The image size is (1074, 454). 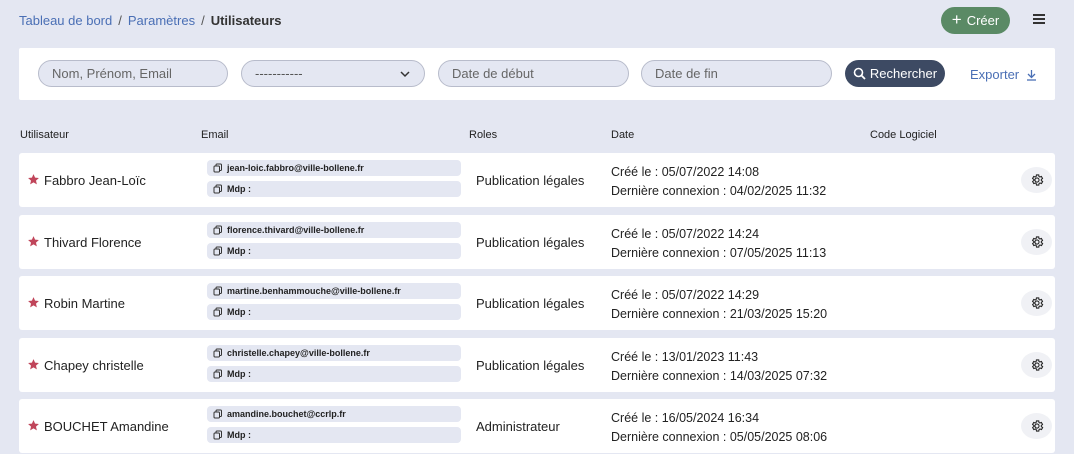 What do you see at coordinates (719, 376) in the screenshot?
I see `last-login-date: Dernière connexion : 14/03/2025 07:32` at bounding box center [719, 376].